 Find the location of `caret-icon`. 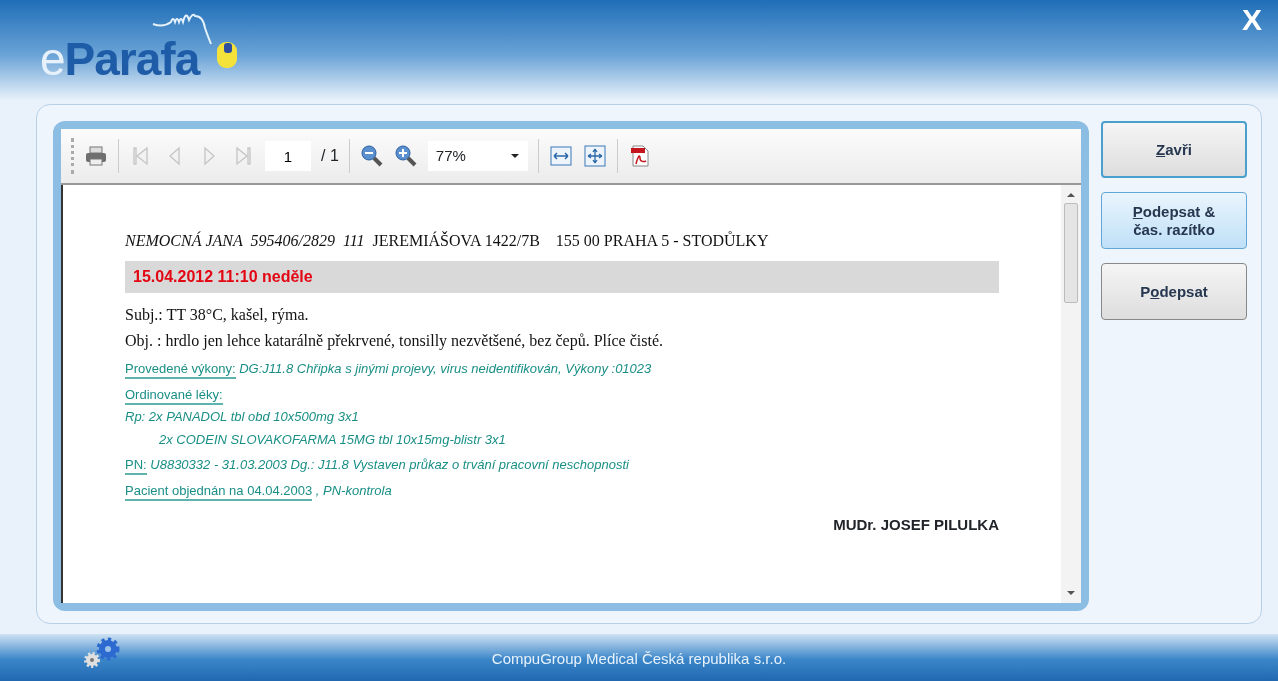

caret-icon is located at coordinates (514, 156).